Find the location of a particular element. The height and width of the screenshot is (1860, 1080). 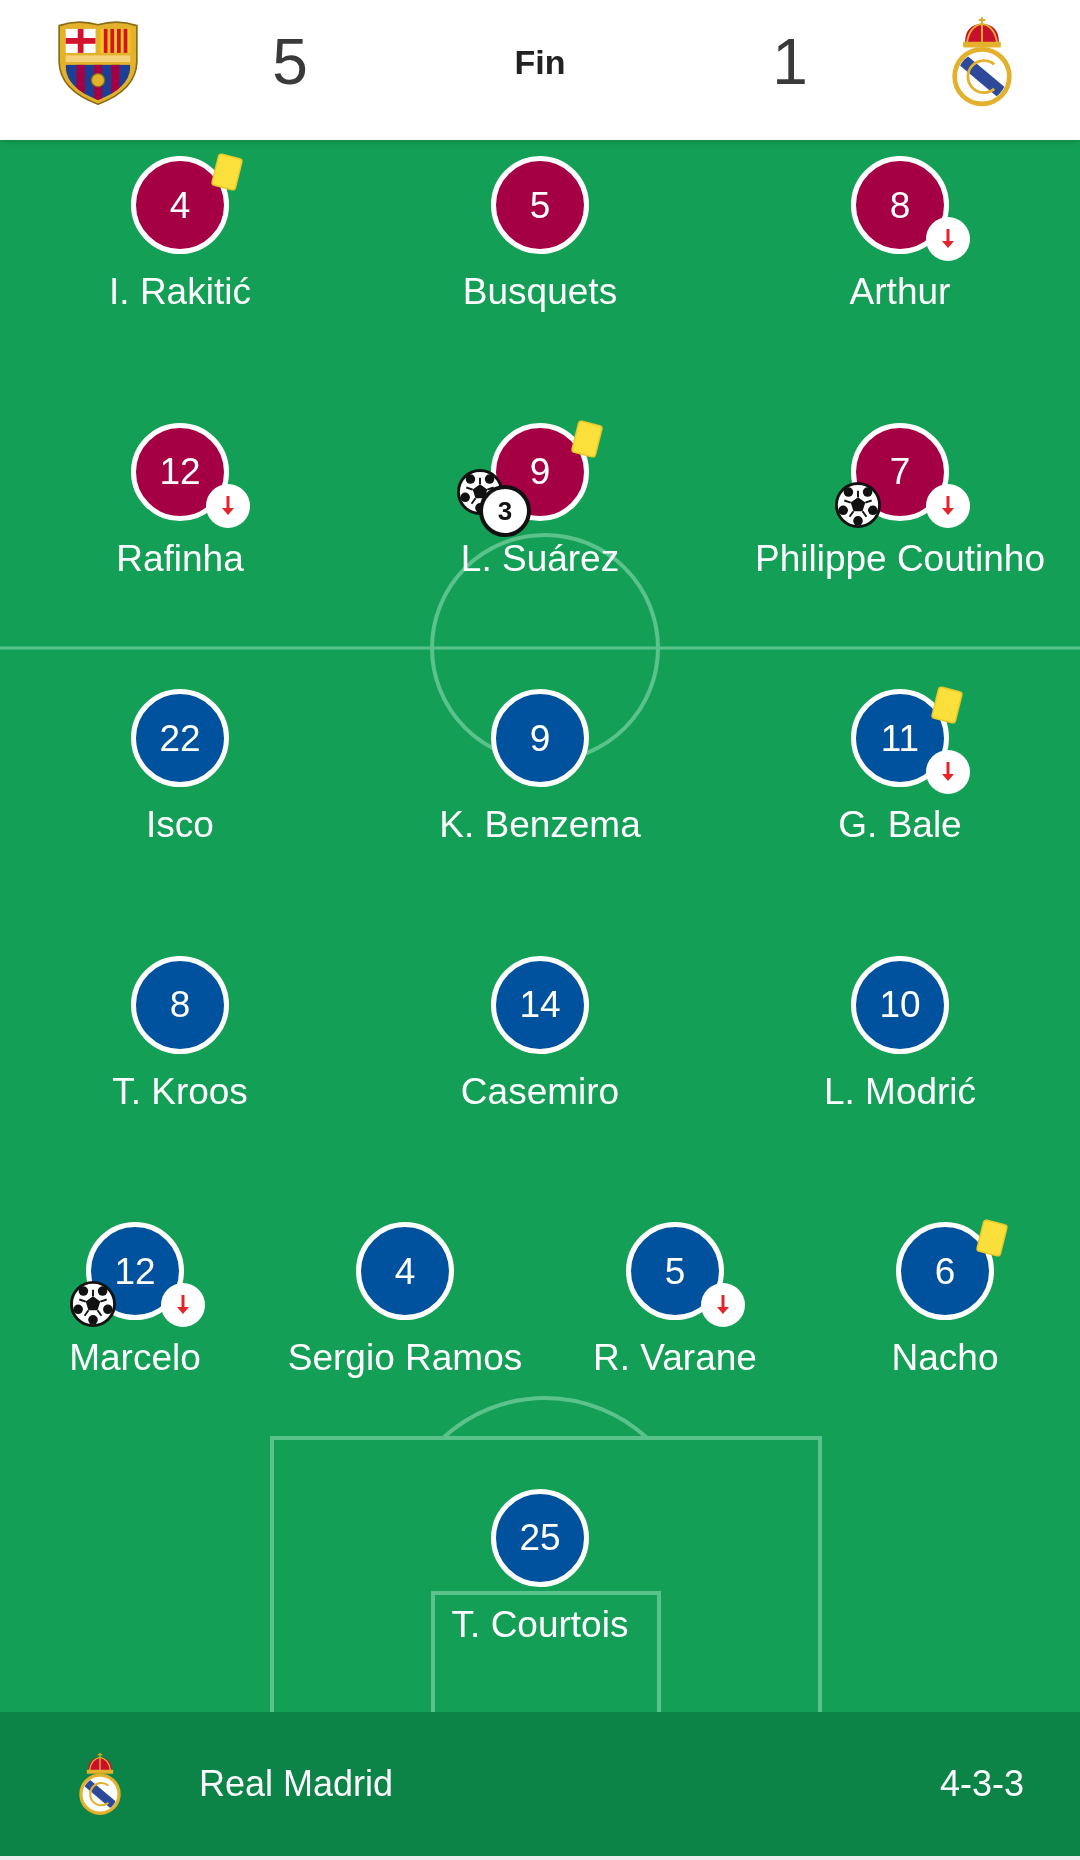

home-score: 5 is located at coordinates (290, 62).